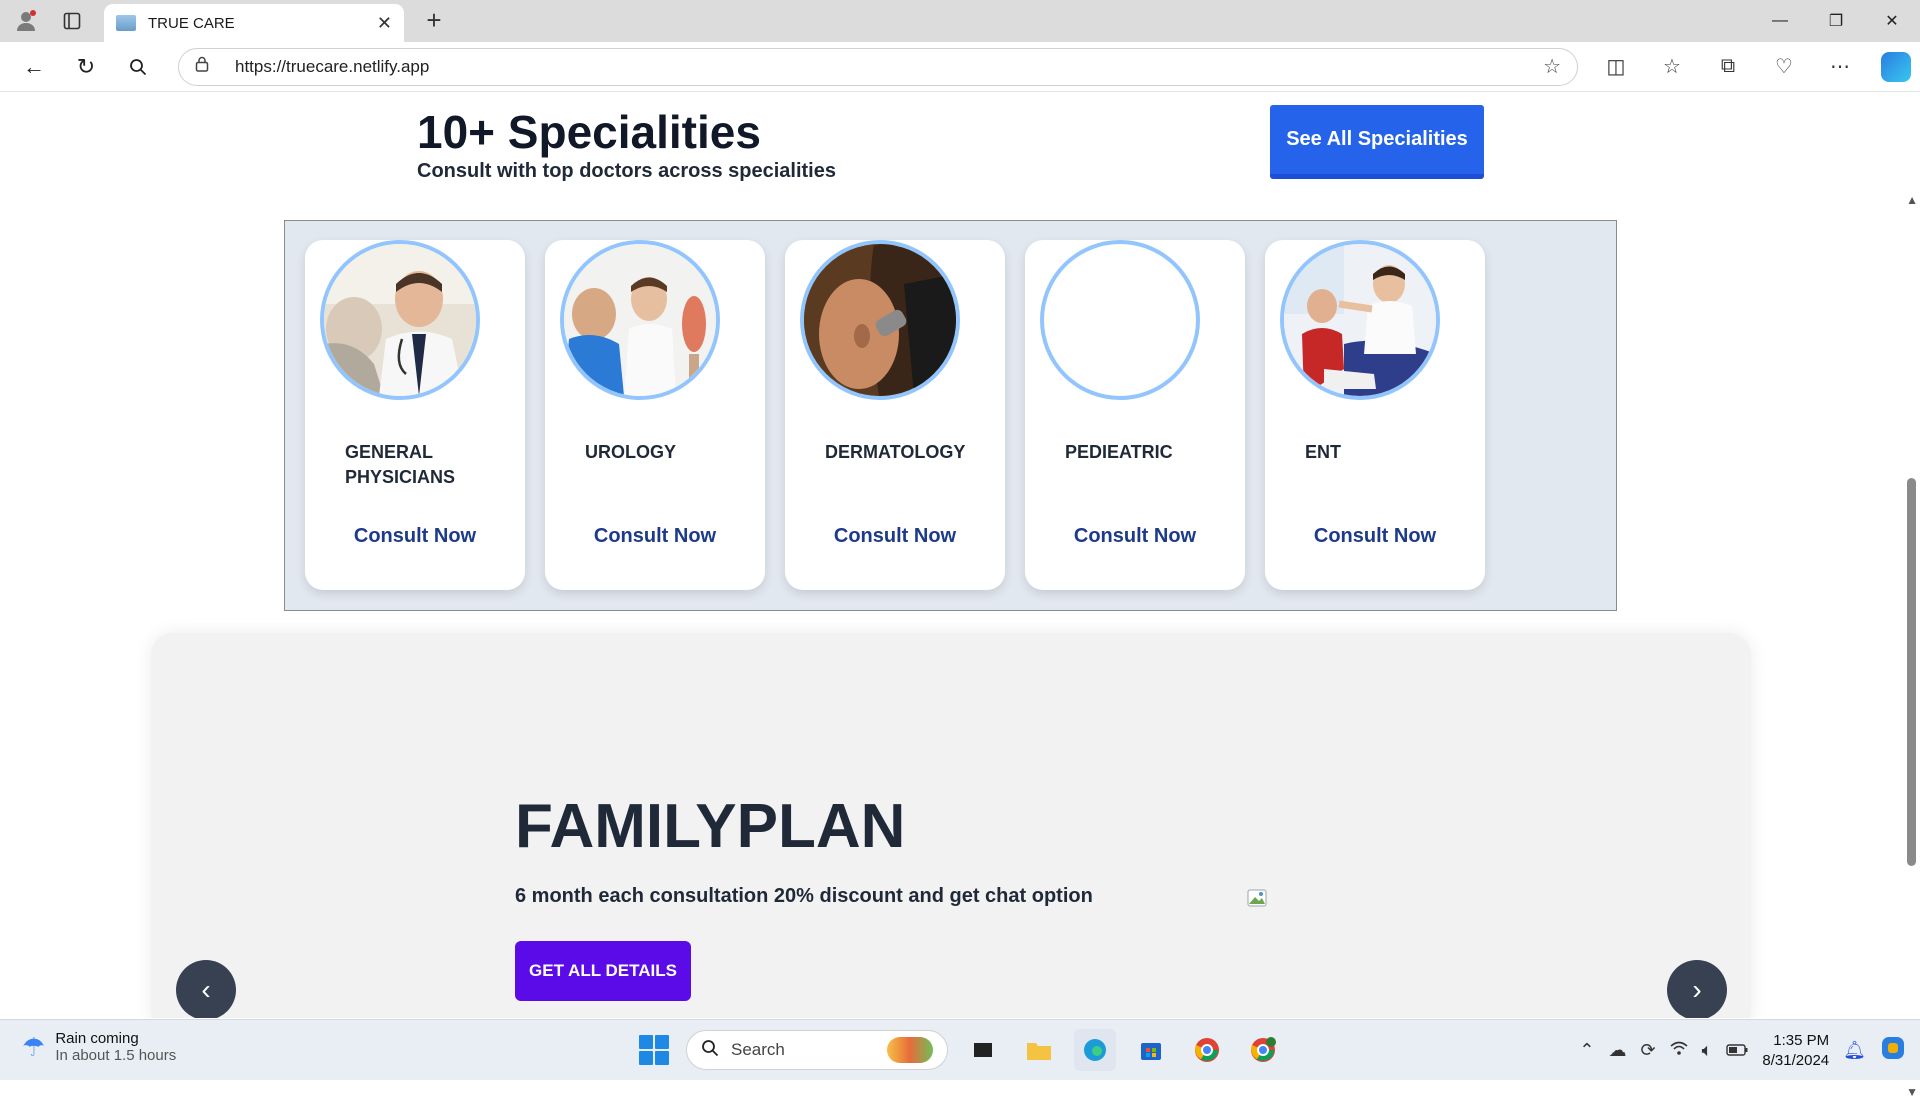 The image size is (1920, 1099). I want to click on clock: 1:35 PM 8/31/2024, so click(1795, 1051).